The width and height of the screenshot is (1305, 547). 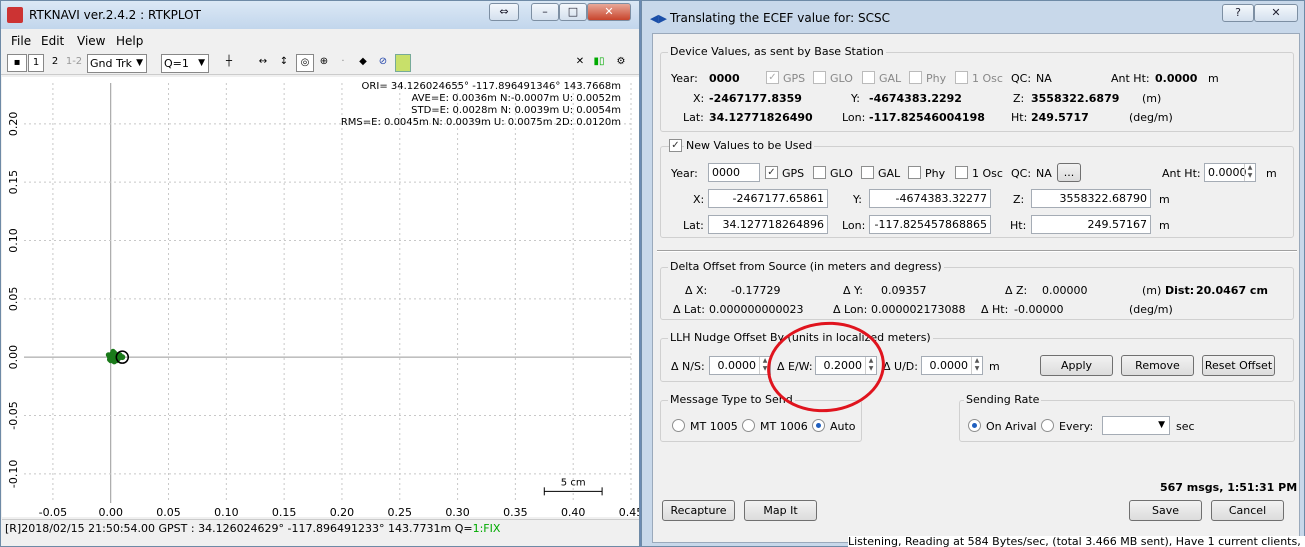 What do you see at coordinates (734, 172) in the screenshot?
I see `new-year-input: 0000` at bounding box center [734, 172].